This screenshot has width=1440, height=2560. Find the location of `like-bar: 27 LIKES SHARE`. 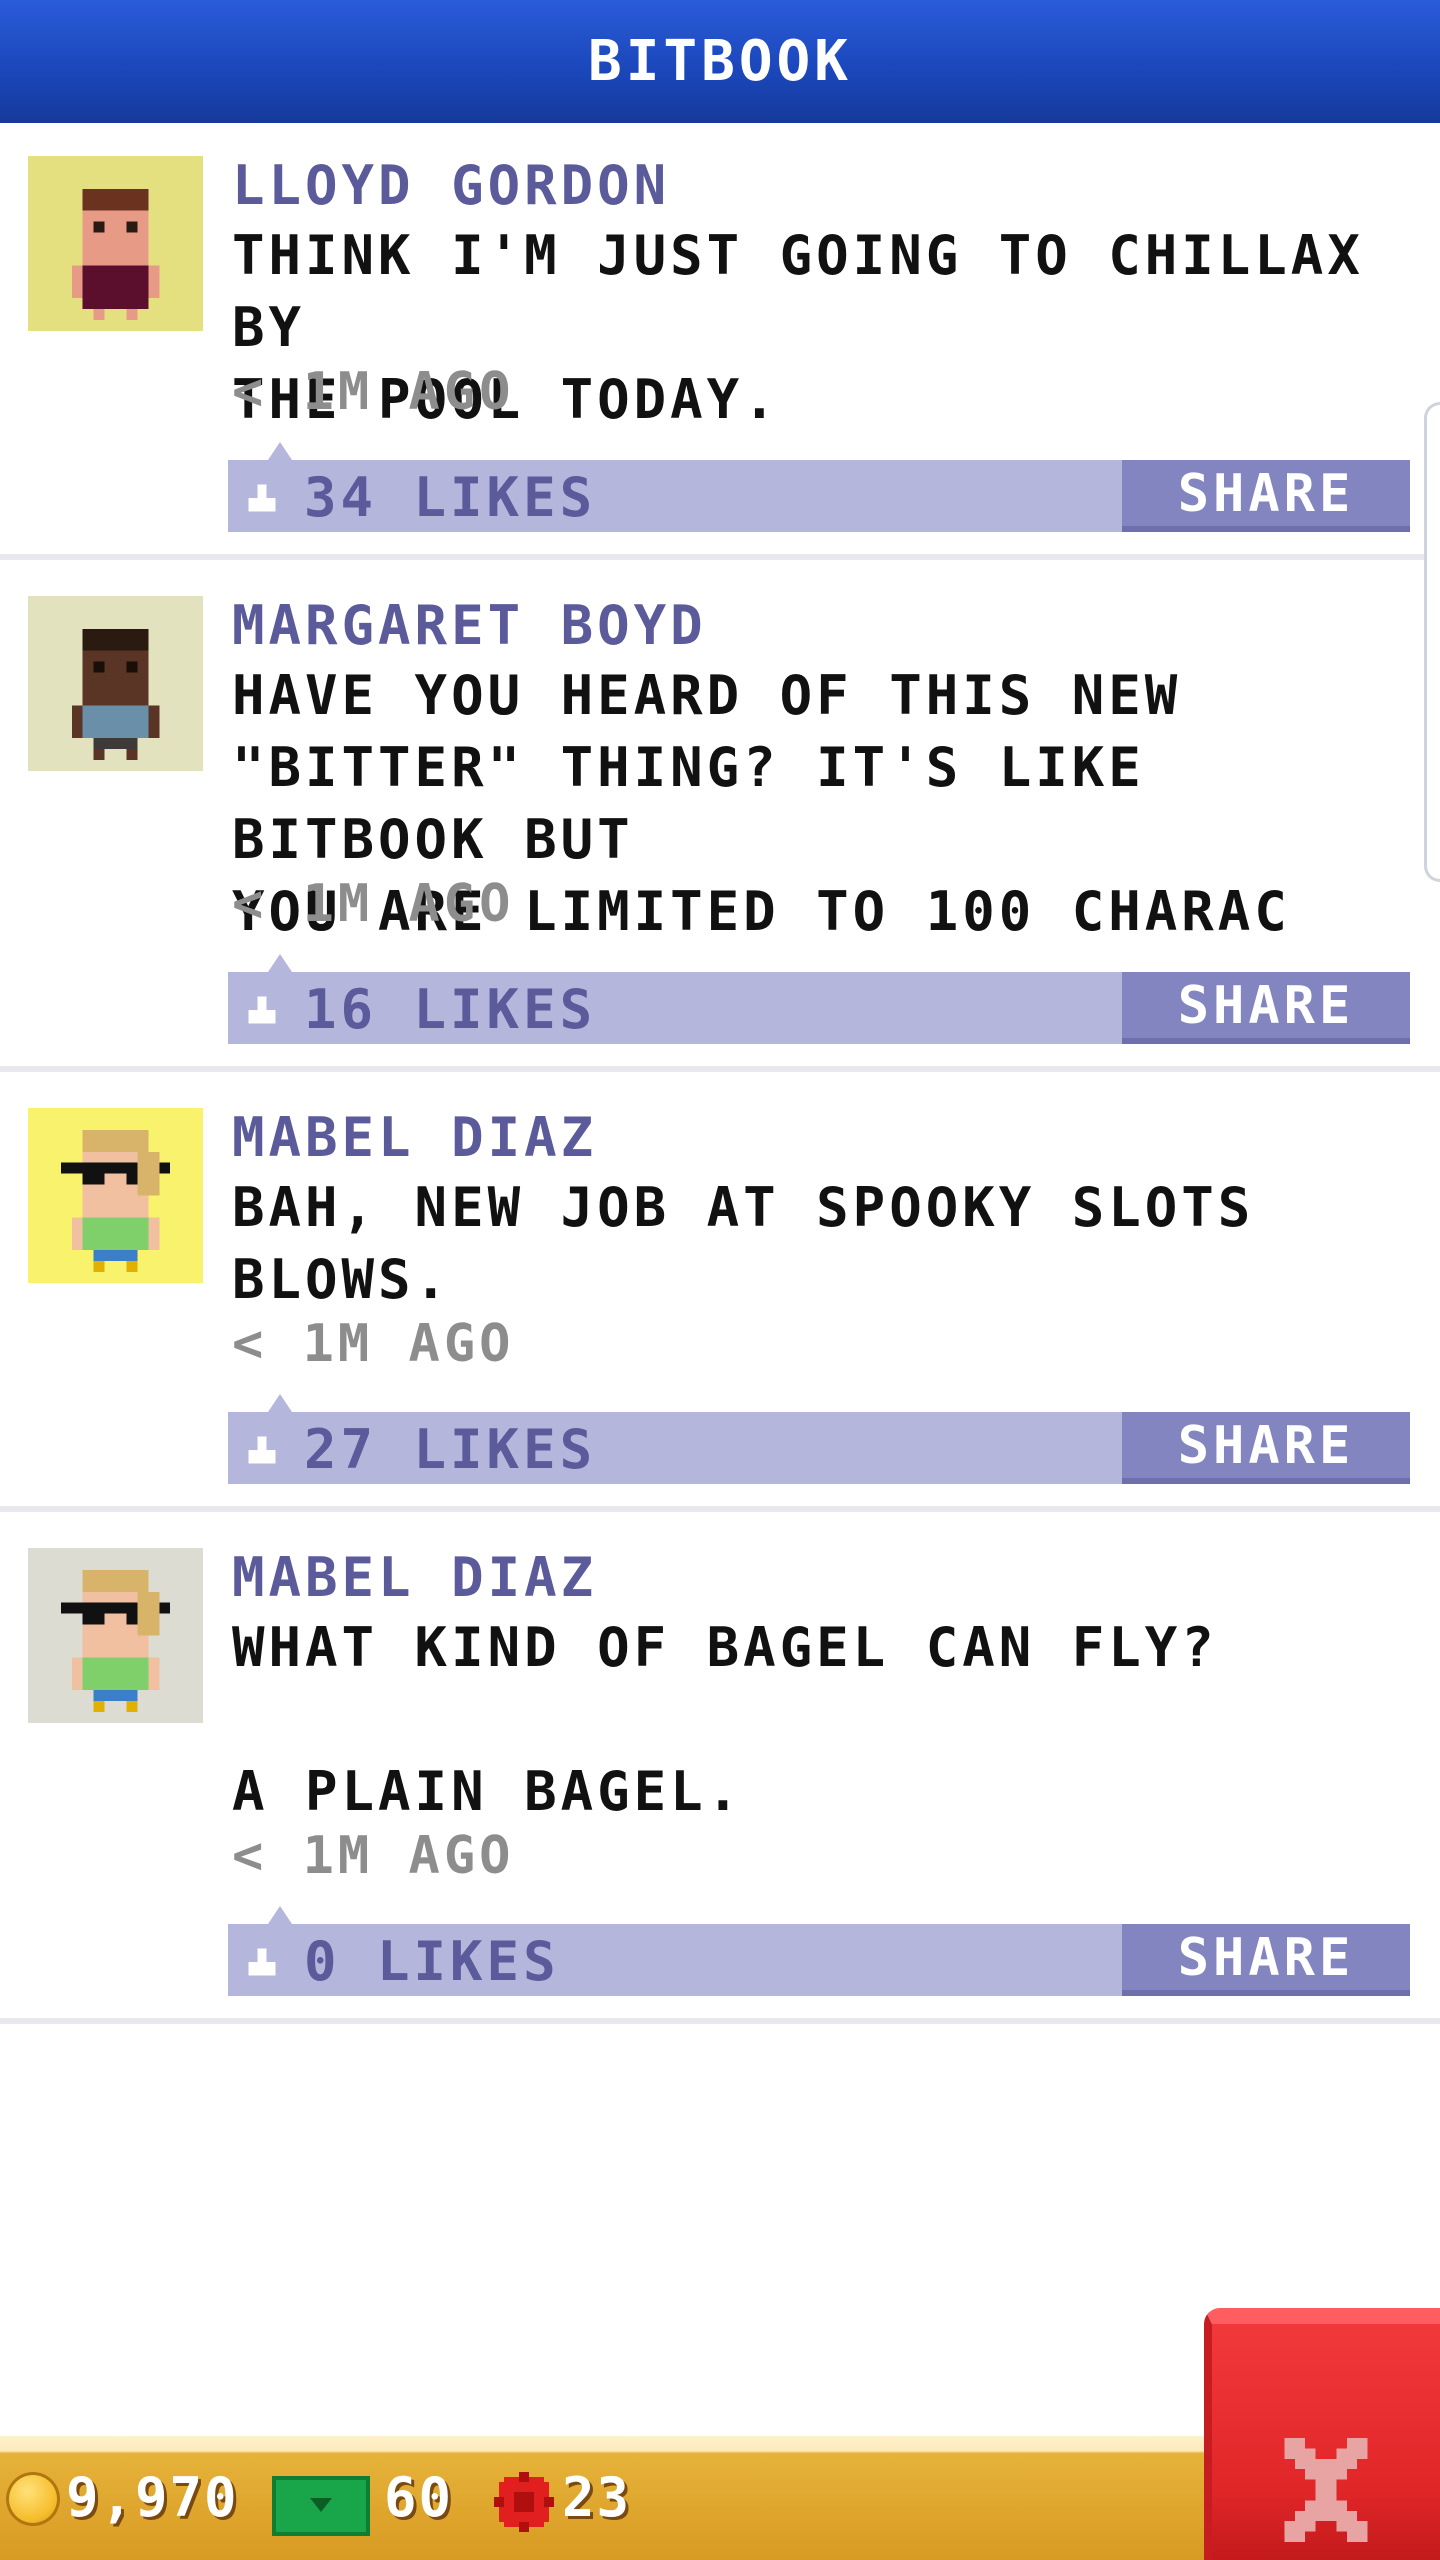

like-bar: 27 LIKES SHARE is located at coordinates (819, 1439).